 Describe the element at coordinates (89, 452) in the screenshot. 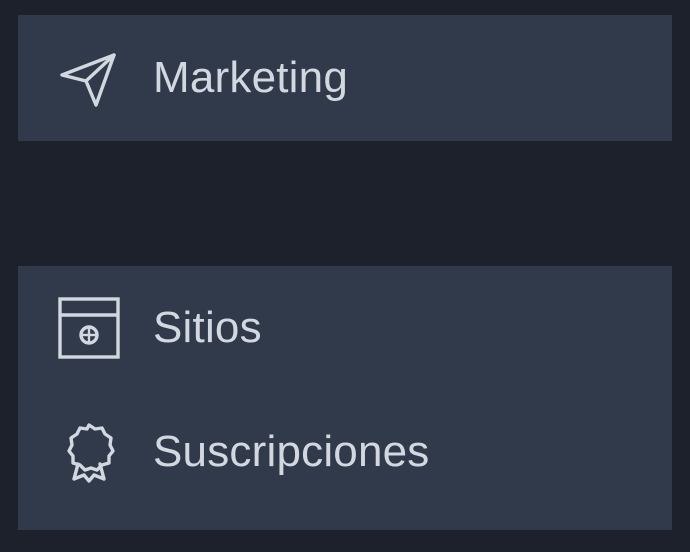

I see `badge-icon` at that location.